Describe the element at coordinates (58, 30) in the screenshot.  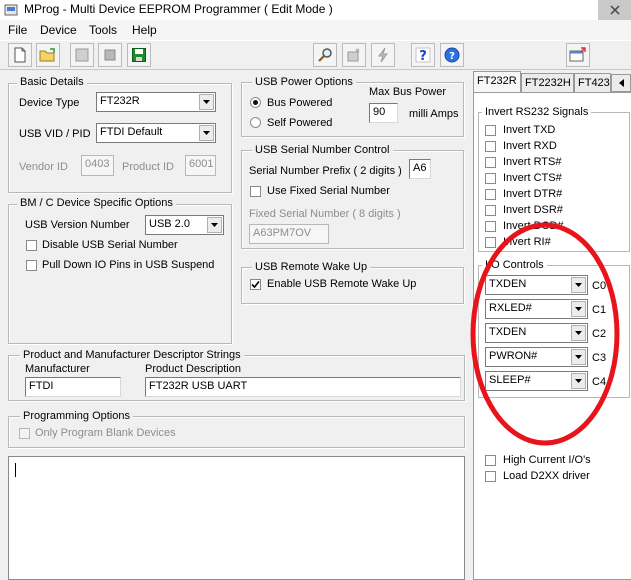
I see `menu-device: Device` at that location.